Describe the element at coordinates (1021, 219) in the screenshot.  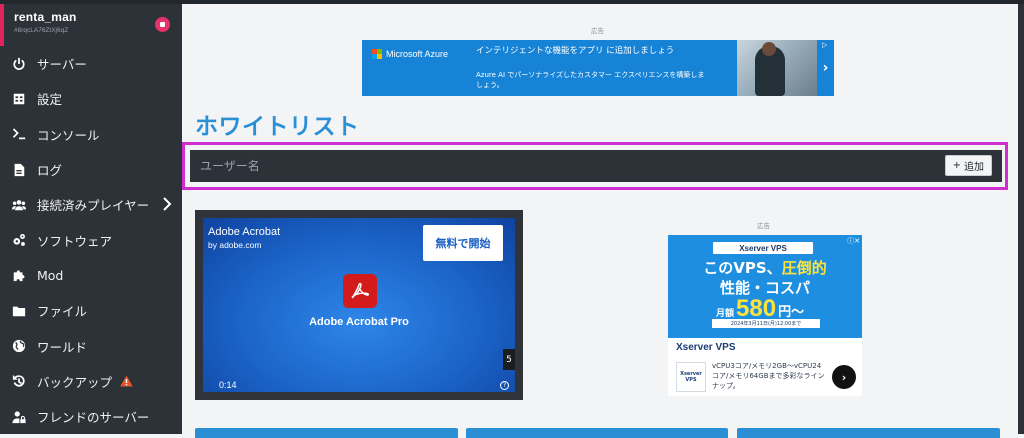
I see `scrollbar` at that location.